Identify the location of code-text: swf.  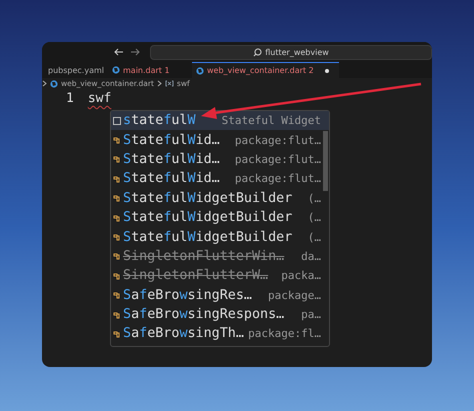
(100, 98).